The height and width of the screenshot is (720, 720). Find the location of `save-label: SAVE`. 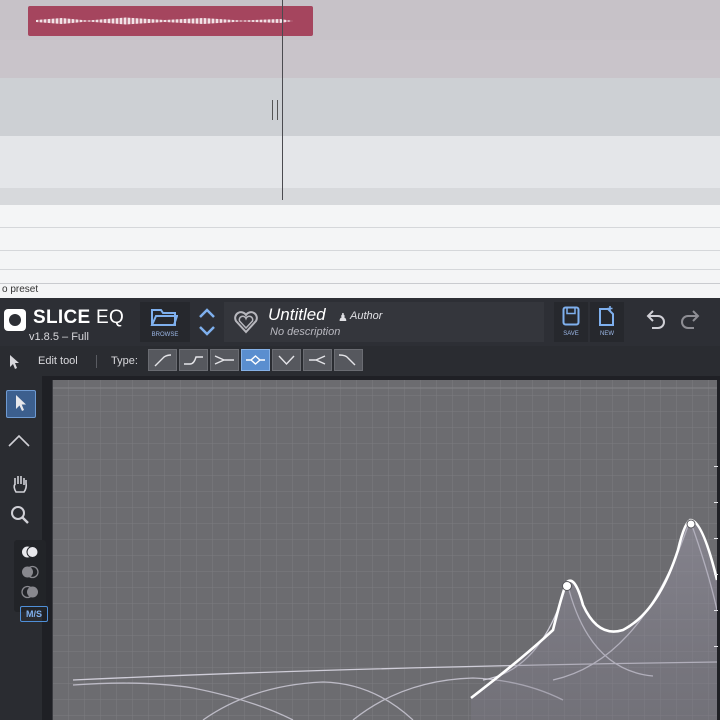

save-label: SAVE is located at coordinates (571, 334).